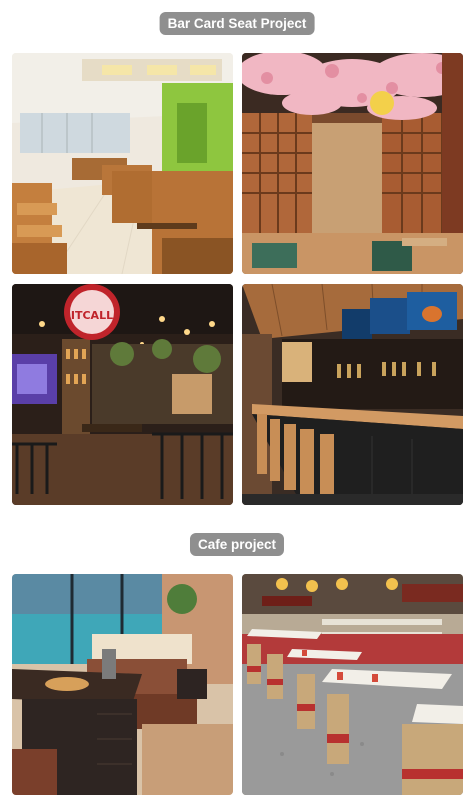  Describe the element at coordinates (352, 684) in the screenshot. I see `photo-red-seat-cafe` at that location.